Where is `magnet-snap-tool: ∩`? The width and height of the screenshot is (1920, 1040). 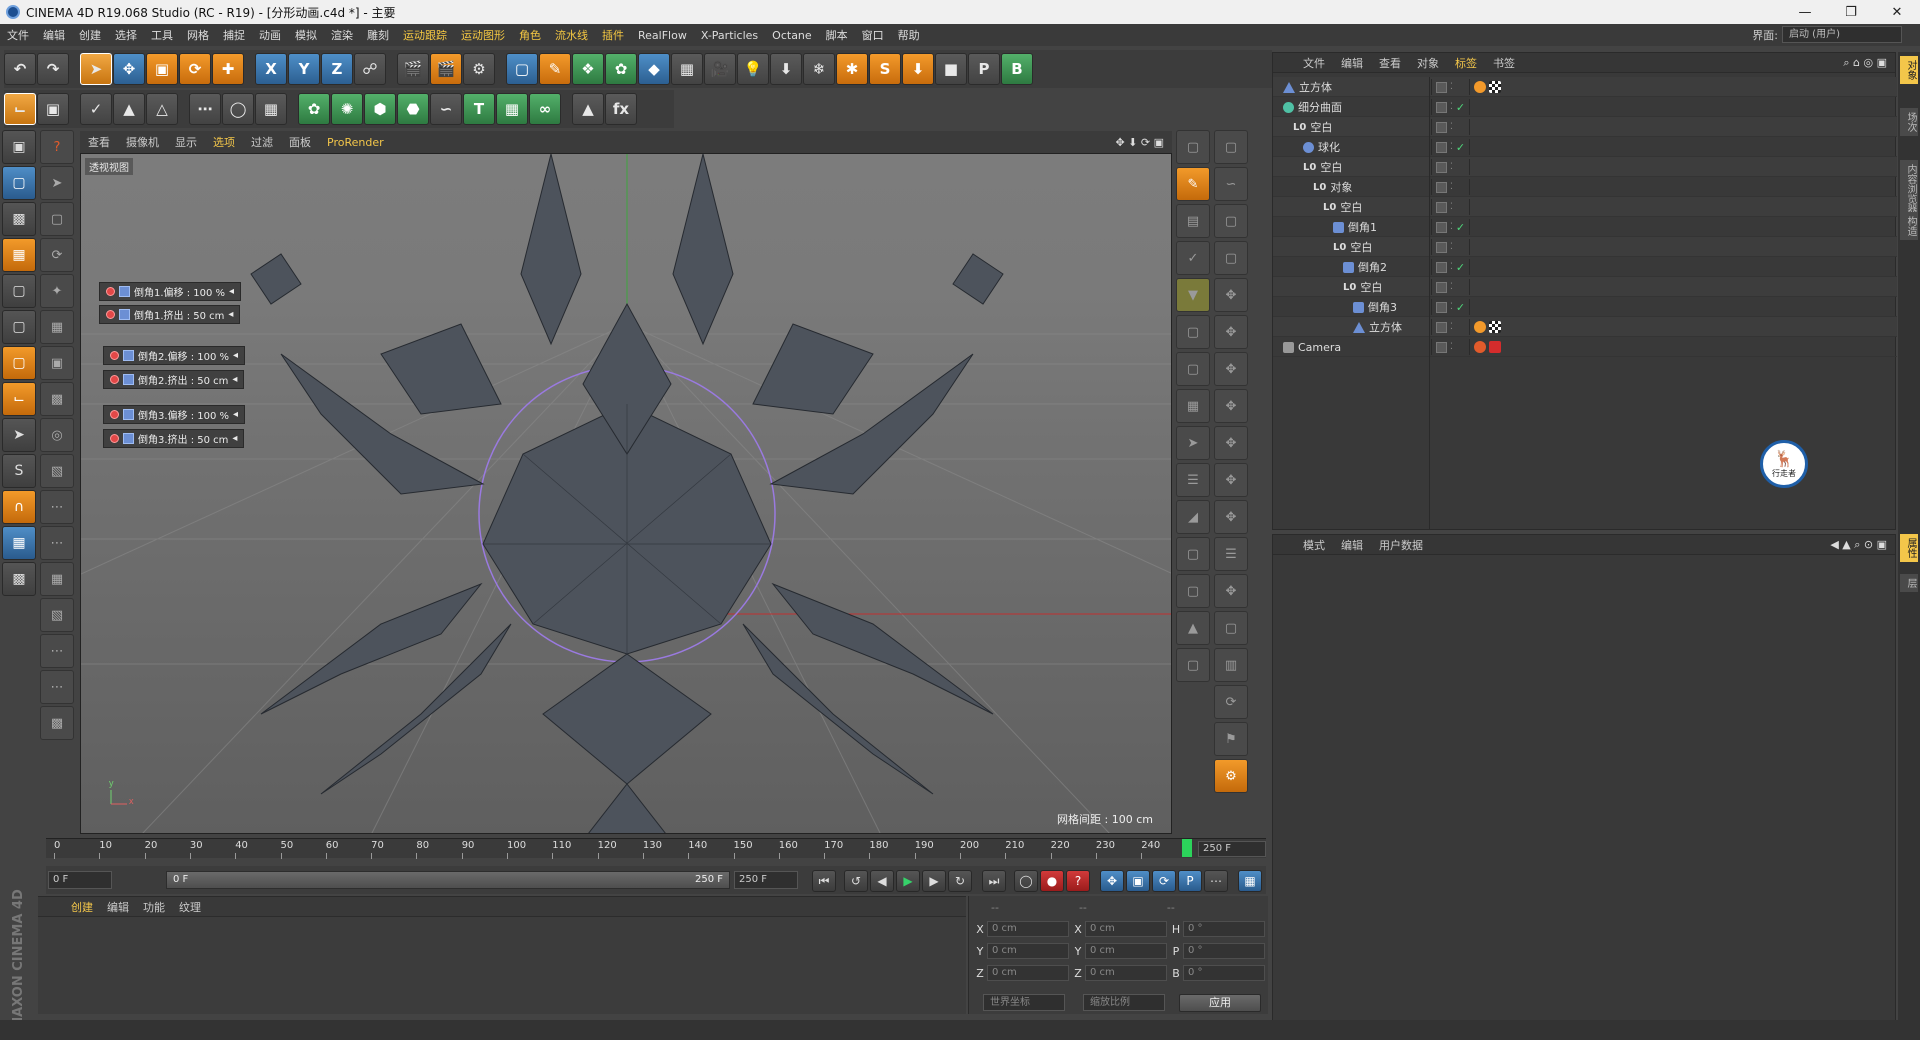
magnet-snap-tool: ∩ is located at coordinates (19, 507).